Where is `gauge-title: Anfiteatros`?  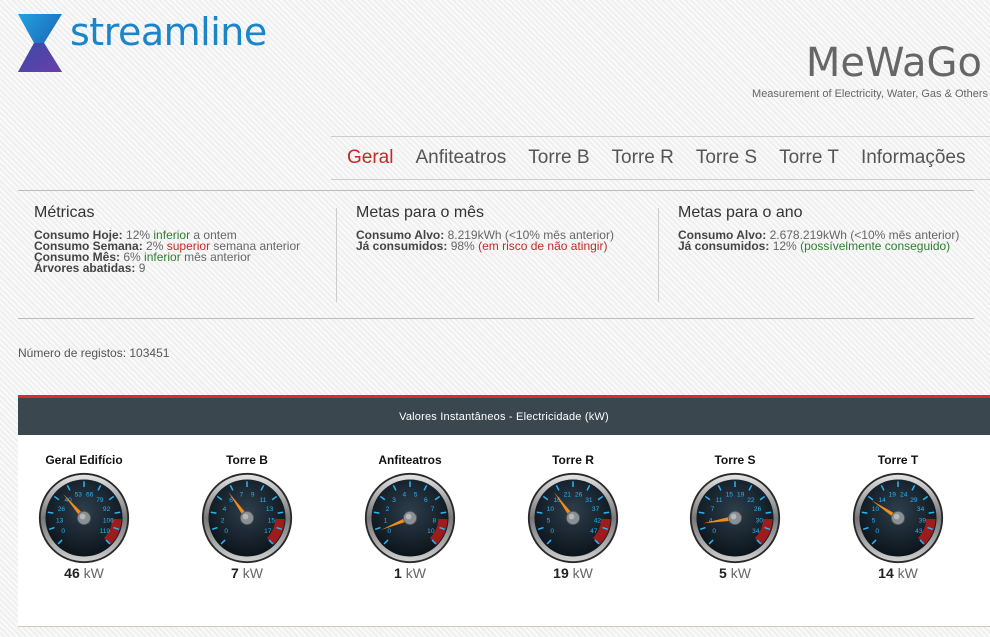 gauge-title: Anfiteatros is located at coordinates (410, 460).